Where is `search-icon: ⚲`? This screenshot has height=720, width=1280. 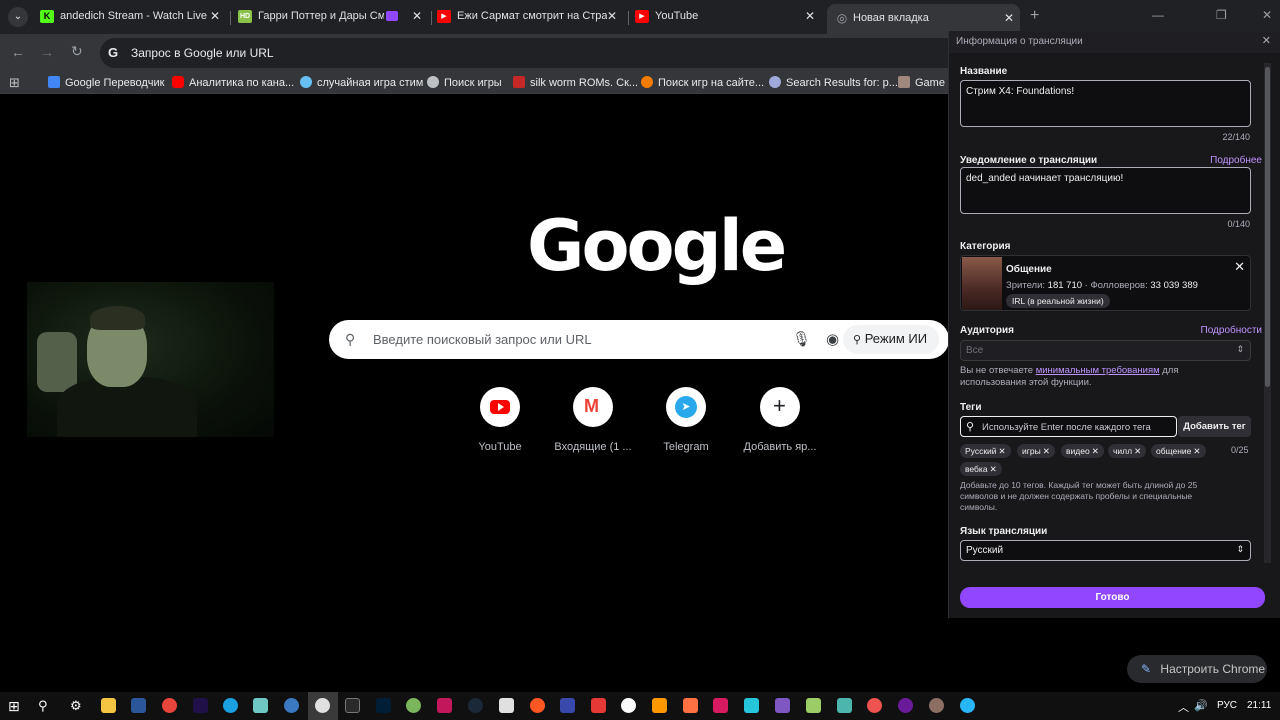 search-icon: ⚲ is located at coordinates (45, 705).